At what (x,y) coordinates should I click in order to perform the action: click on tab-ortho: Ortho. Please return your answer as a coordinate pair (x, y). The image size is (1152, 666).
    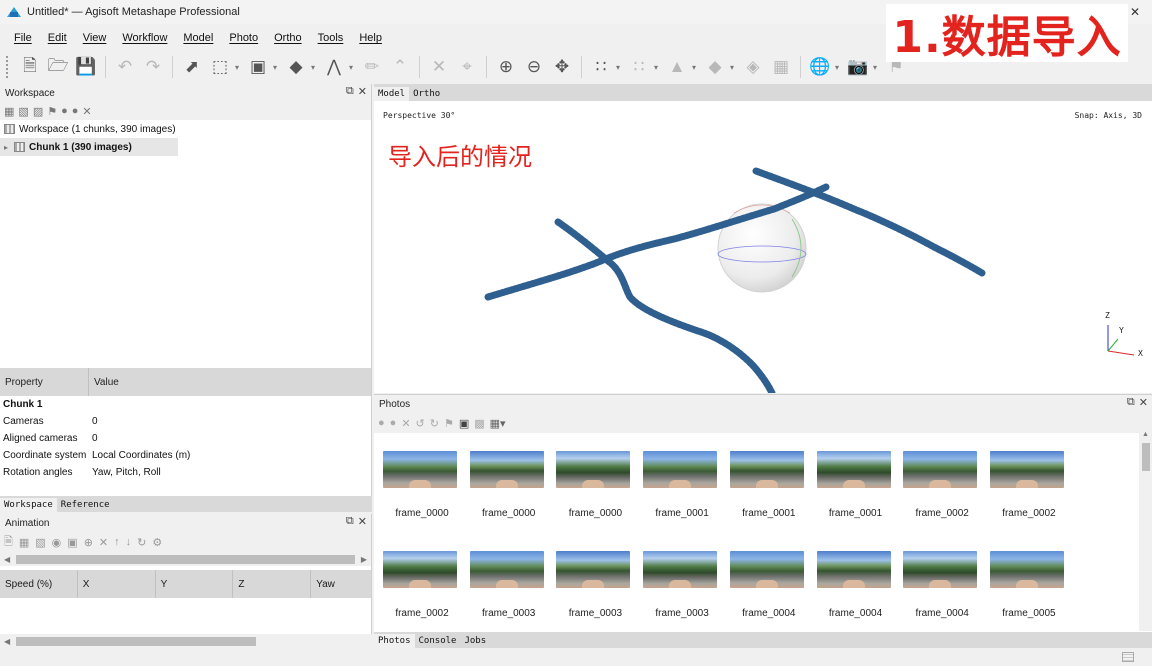
    Looking at the image, I should click on (426, 94).